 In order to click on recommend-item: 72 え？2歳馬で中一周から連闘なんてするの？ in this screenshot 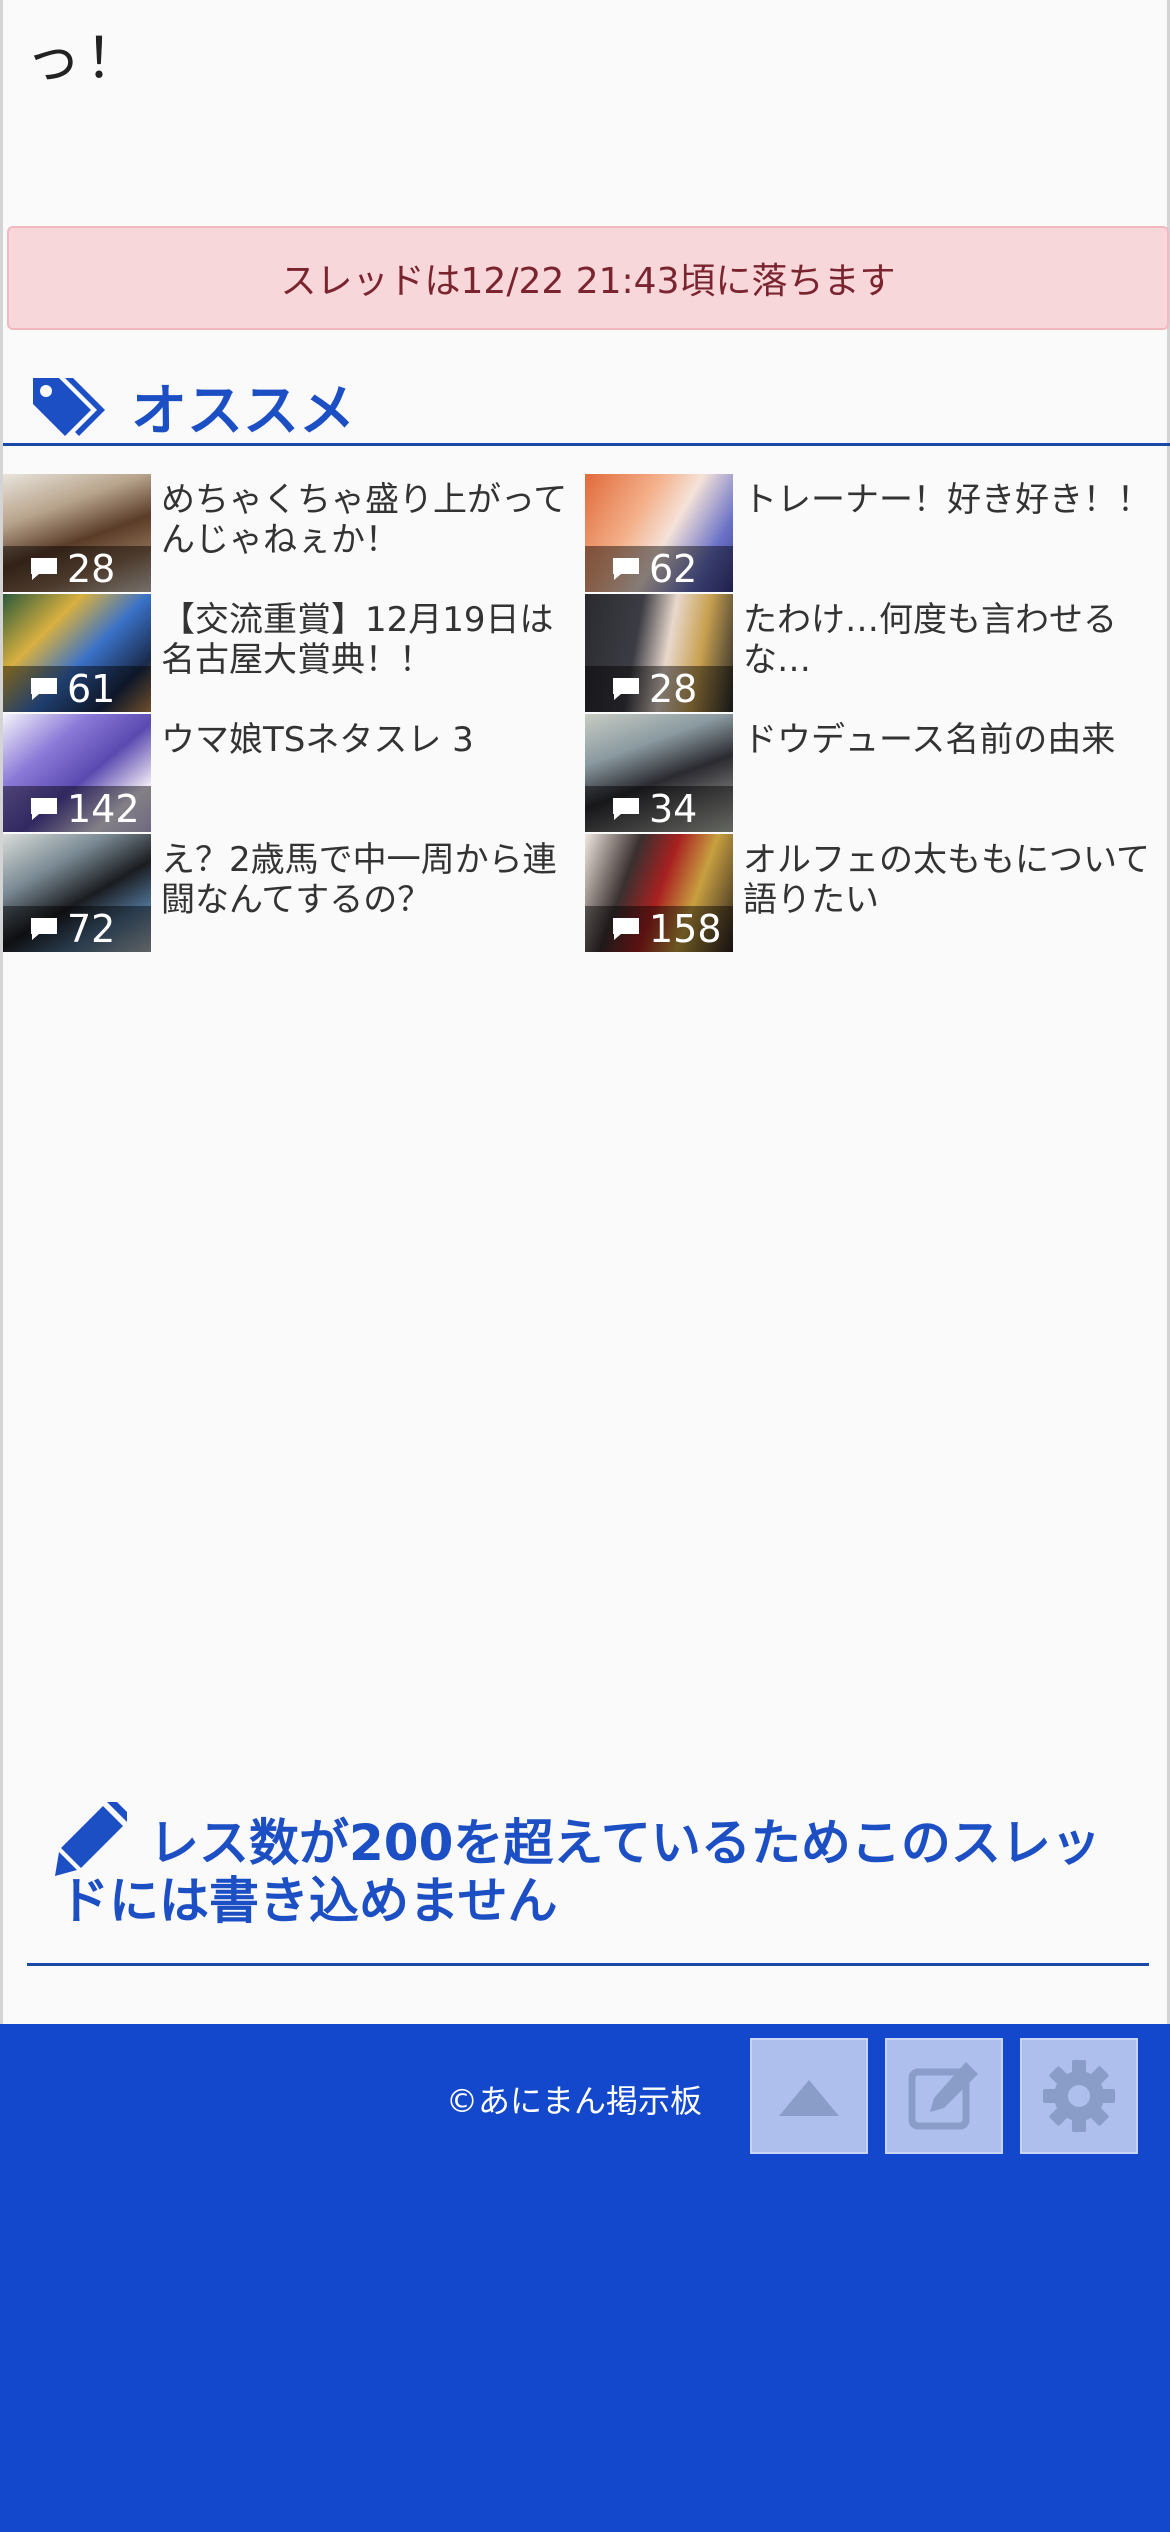, I will do `click(293, 893)`.